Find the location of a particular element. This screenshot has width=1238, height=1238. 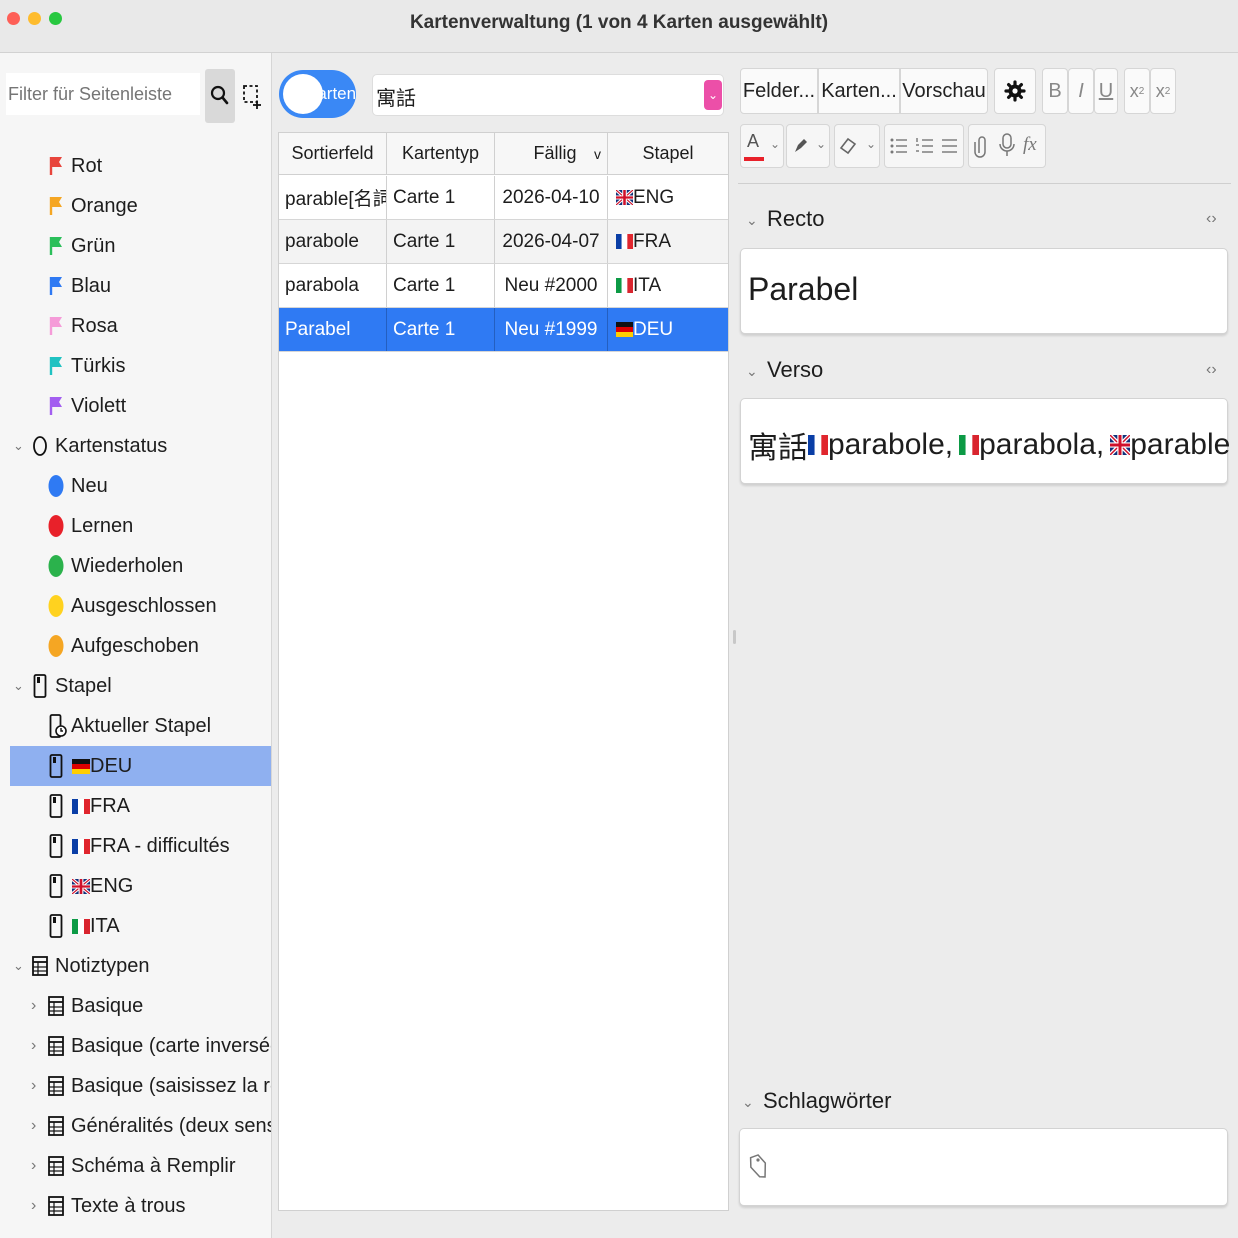

table-row: parabole Carte 1 2026-04-07 FRA is located at coordinates (503, 241).